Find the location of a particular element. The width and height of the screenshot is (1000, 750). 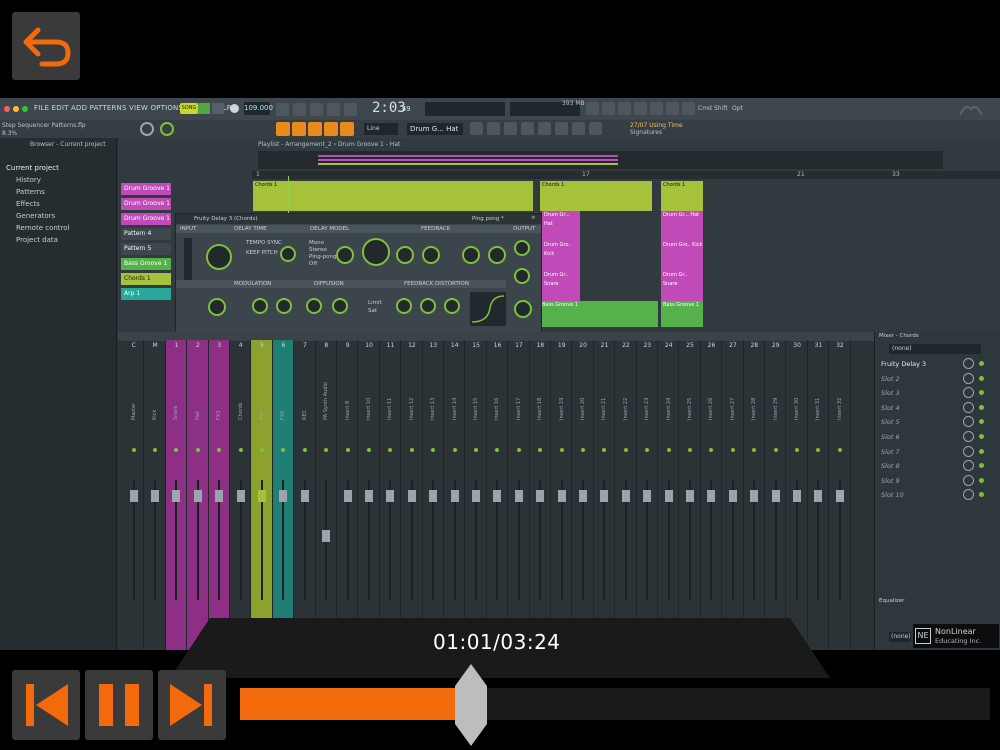

channel-drum-hat: Drum Groove 1 - Hat is located at coordinates (146, 219).